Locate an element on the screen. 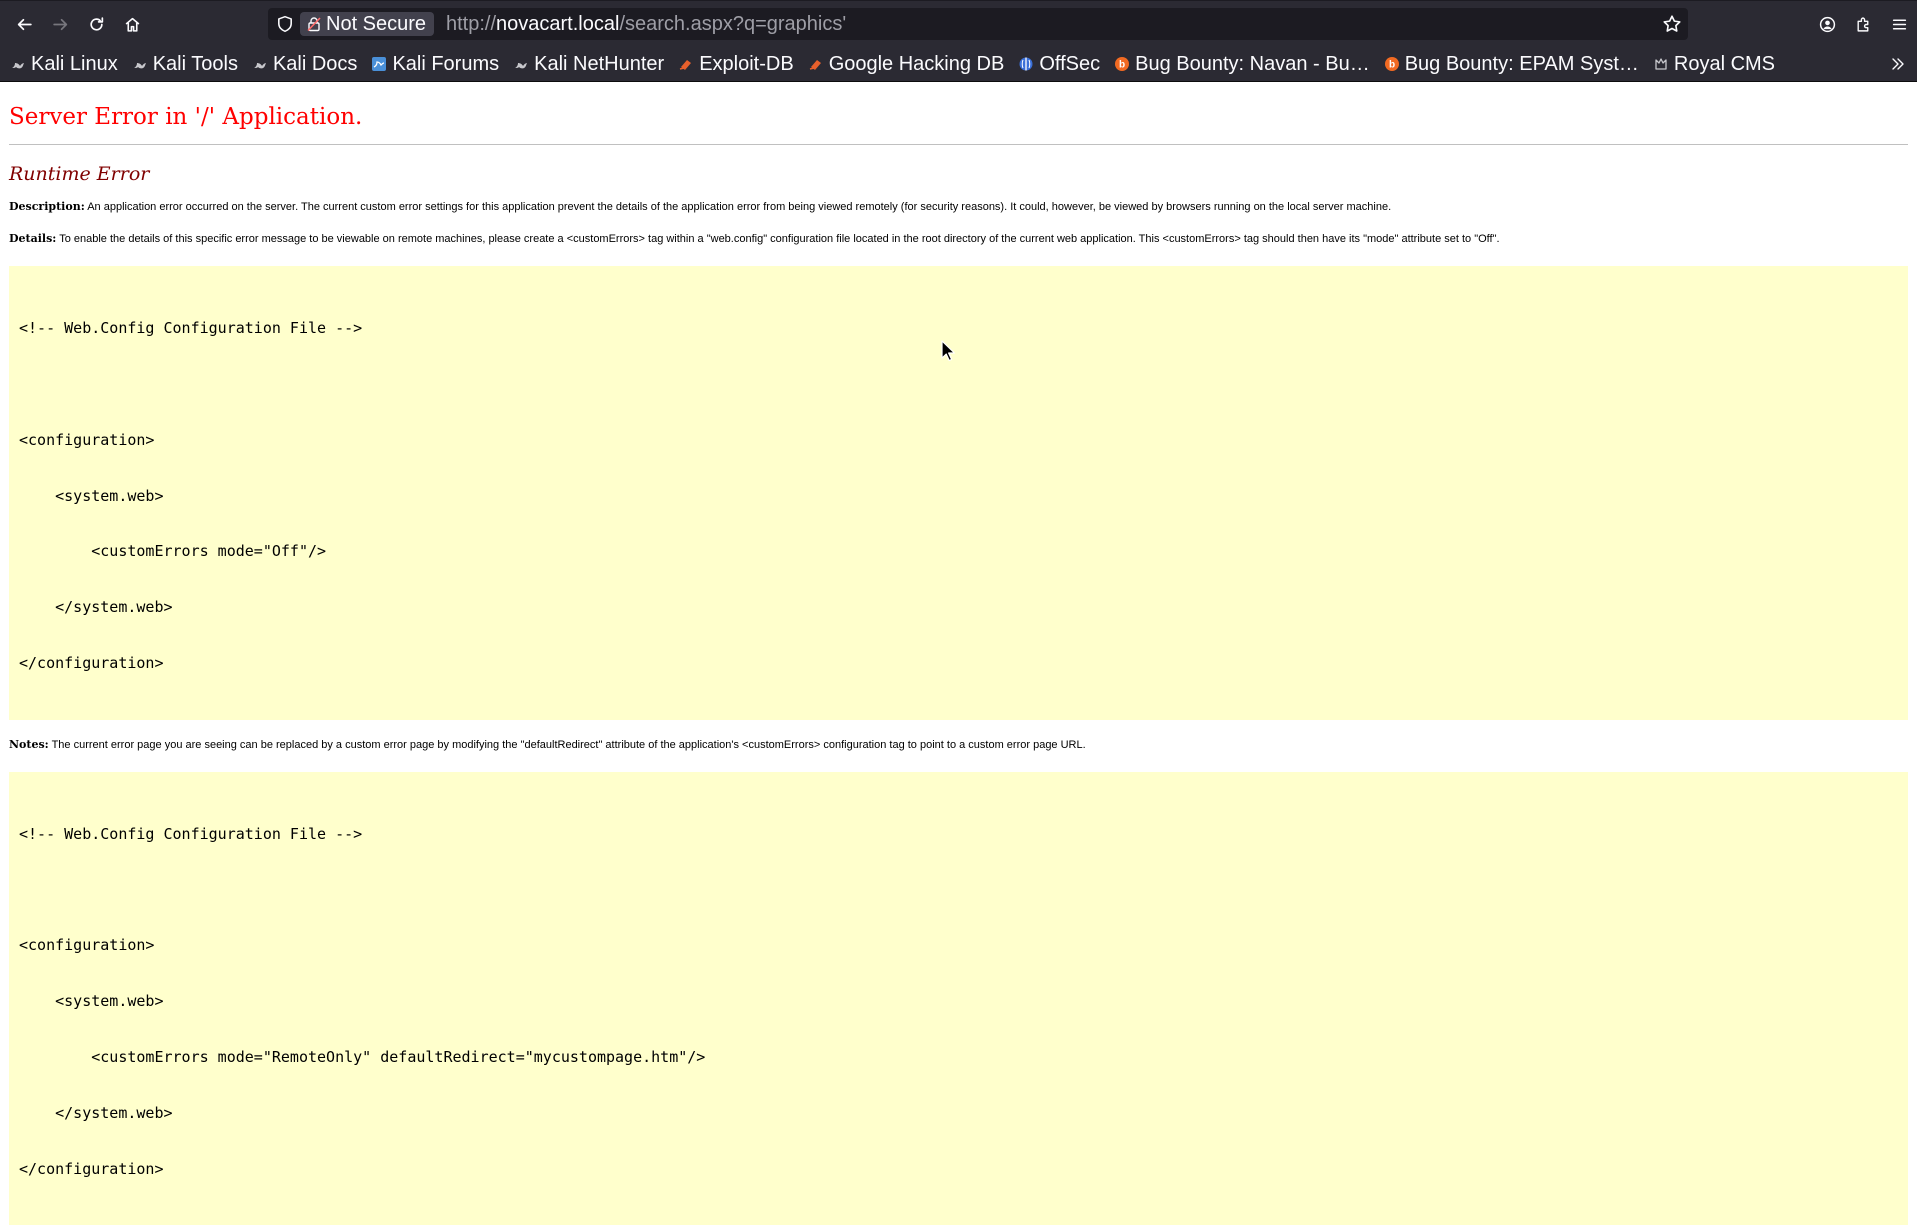 The width and height of the screenshot is (1917, 1225). app-menu-button is located at coordinates (1899, 24).